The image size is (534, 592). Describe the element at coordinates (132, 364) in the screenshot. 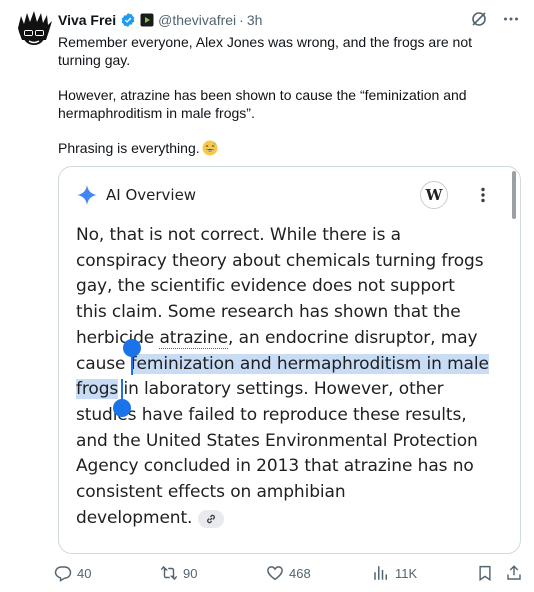

I see `selection-start-stem` at that location.